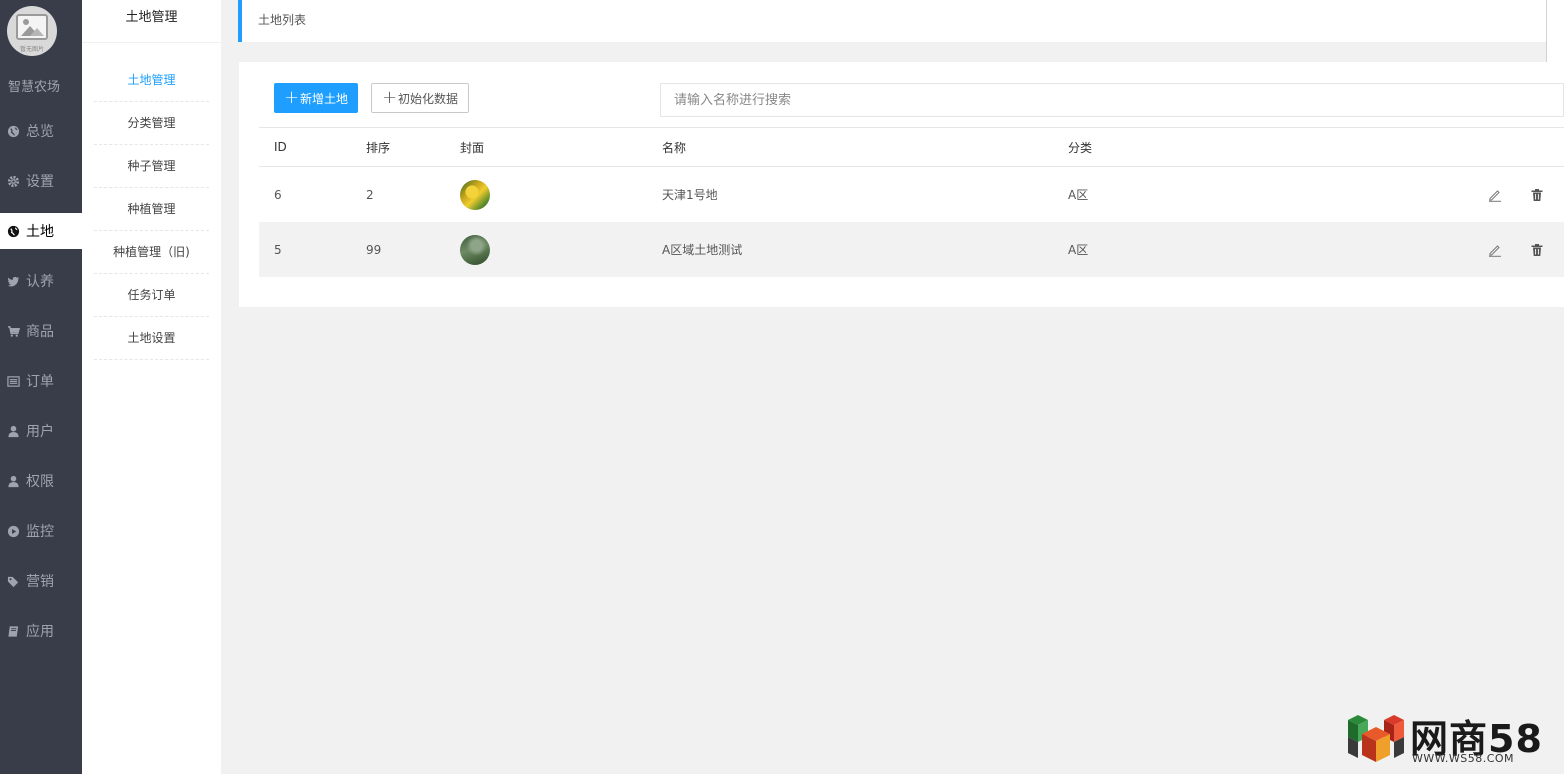 The height and width of the screenshot is (774, 1564). What do you see at coordinates (13, 531) in the screenshot?
I see `play-circle-icon` at bounding box center [13, 531].